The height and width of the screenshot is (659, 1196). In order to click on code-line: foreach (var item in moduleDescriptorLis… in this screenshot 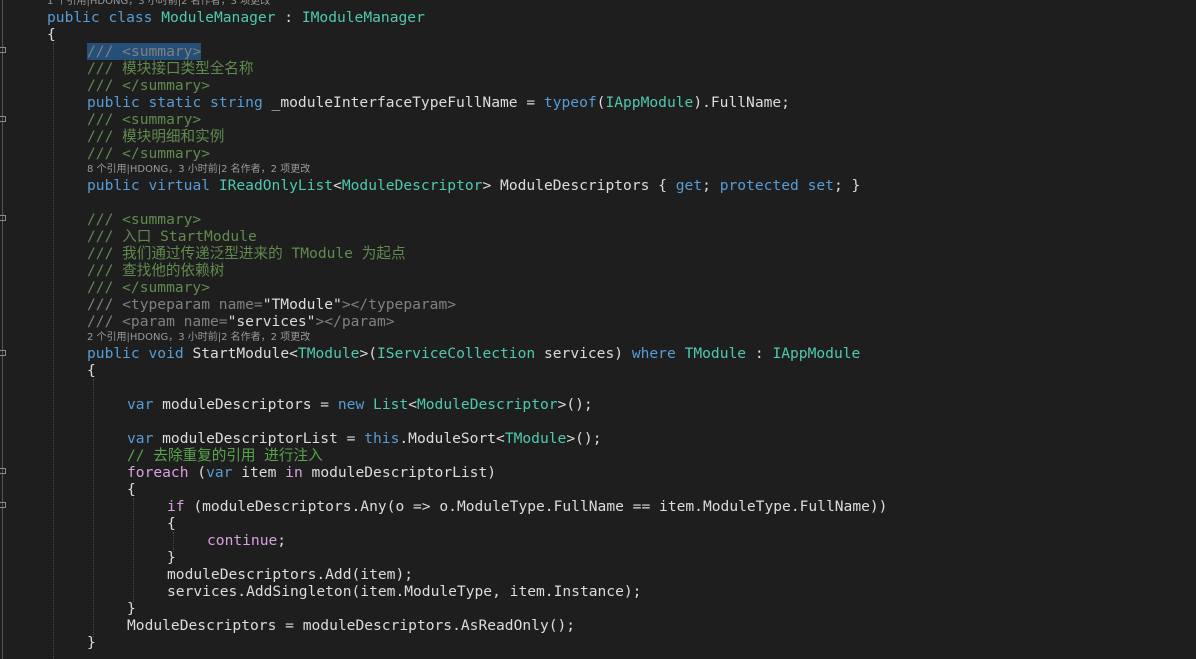, I will do `click(312, 472)`.